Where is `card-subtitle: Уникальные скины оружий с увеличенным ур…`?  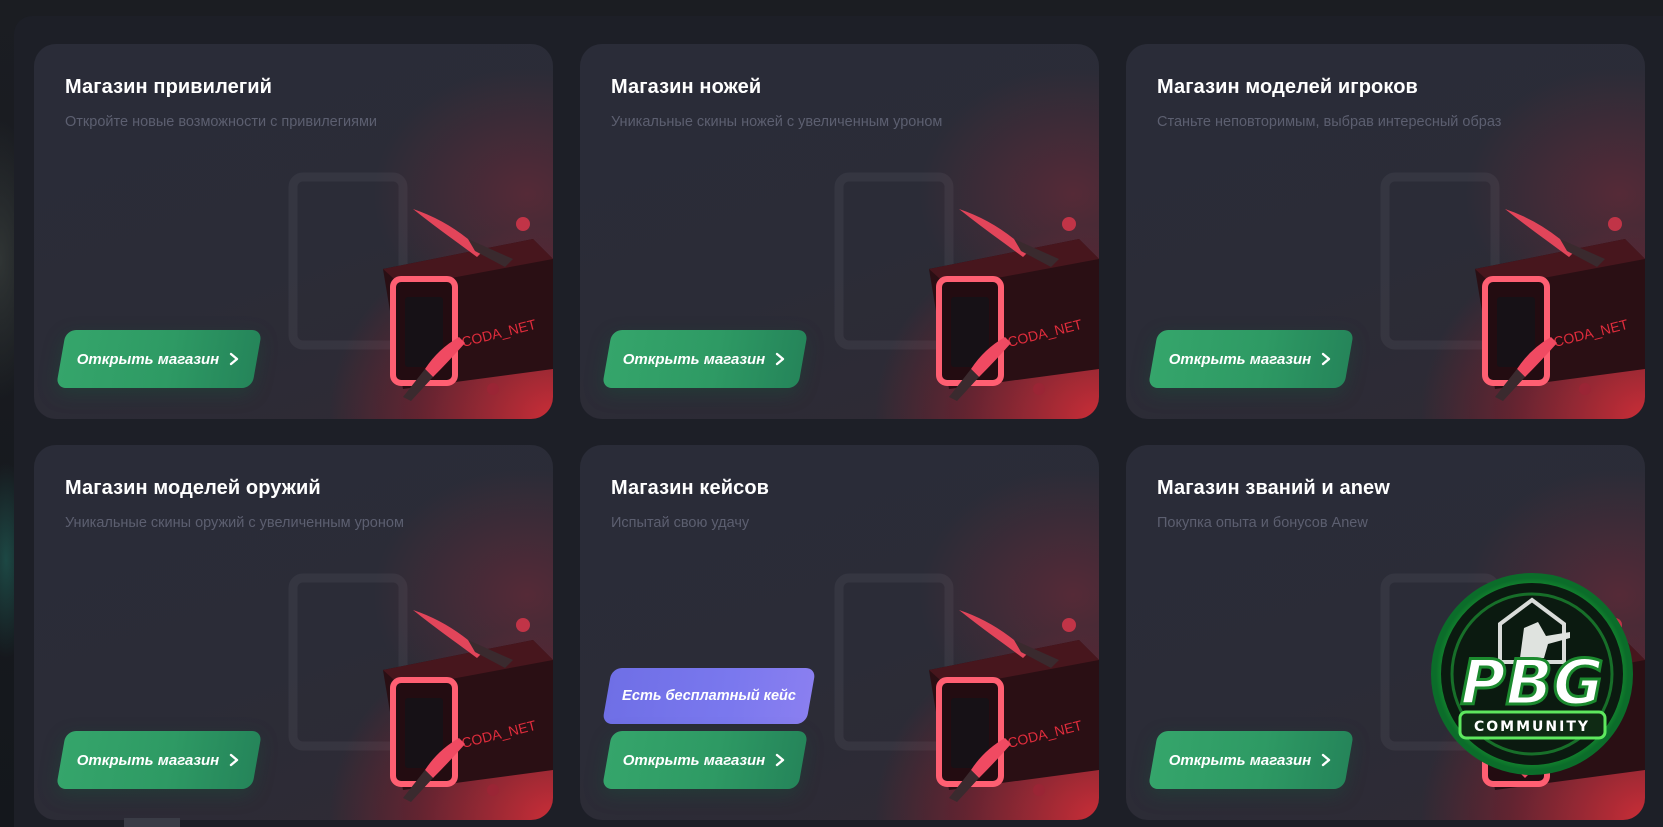
card-subtitle: Уникальные скины оружий с увеличенным ур… is located at coordinates (234, 523).